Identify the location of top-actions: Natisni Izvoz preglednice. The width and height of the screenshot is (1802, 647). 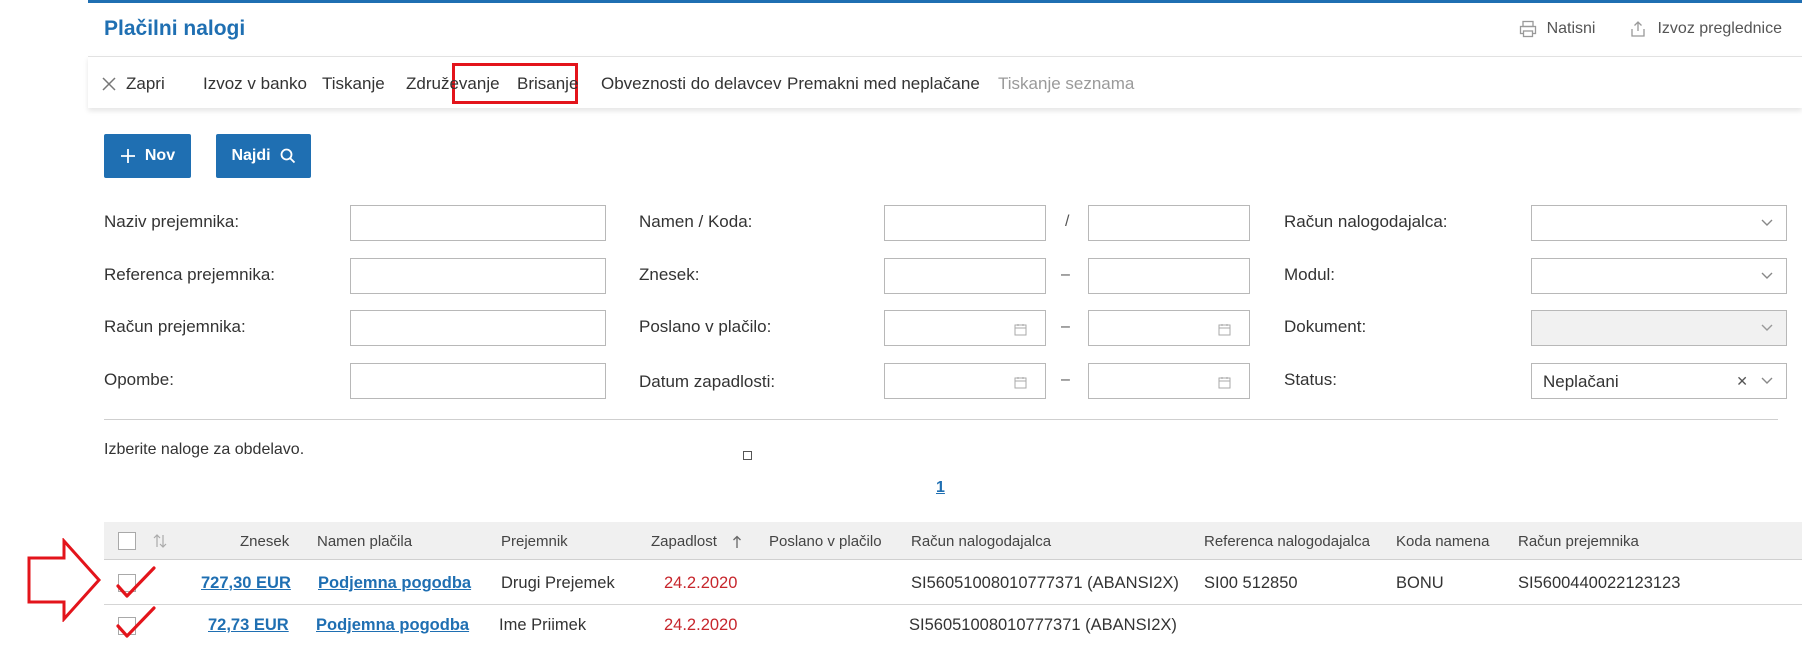
(1650, 29).